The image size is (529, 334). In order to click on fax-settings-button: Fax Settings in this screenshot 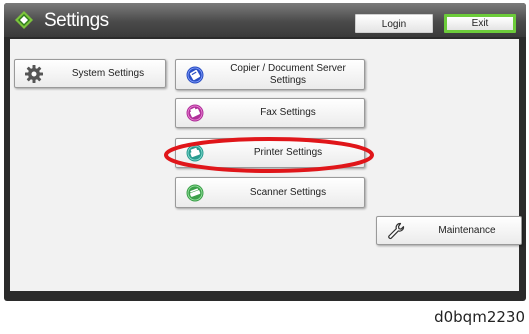, I will do `click(270, 113)`.